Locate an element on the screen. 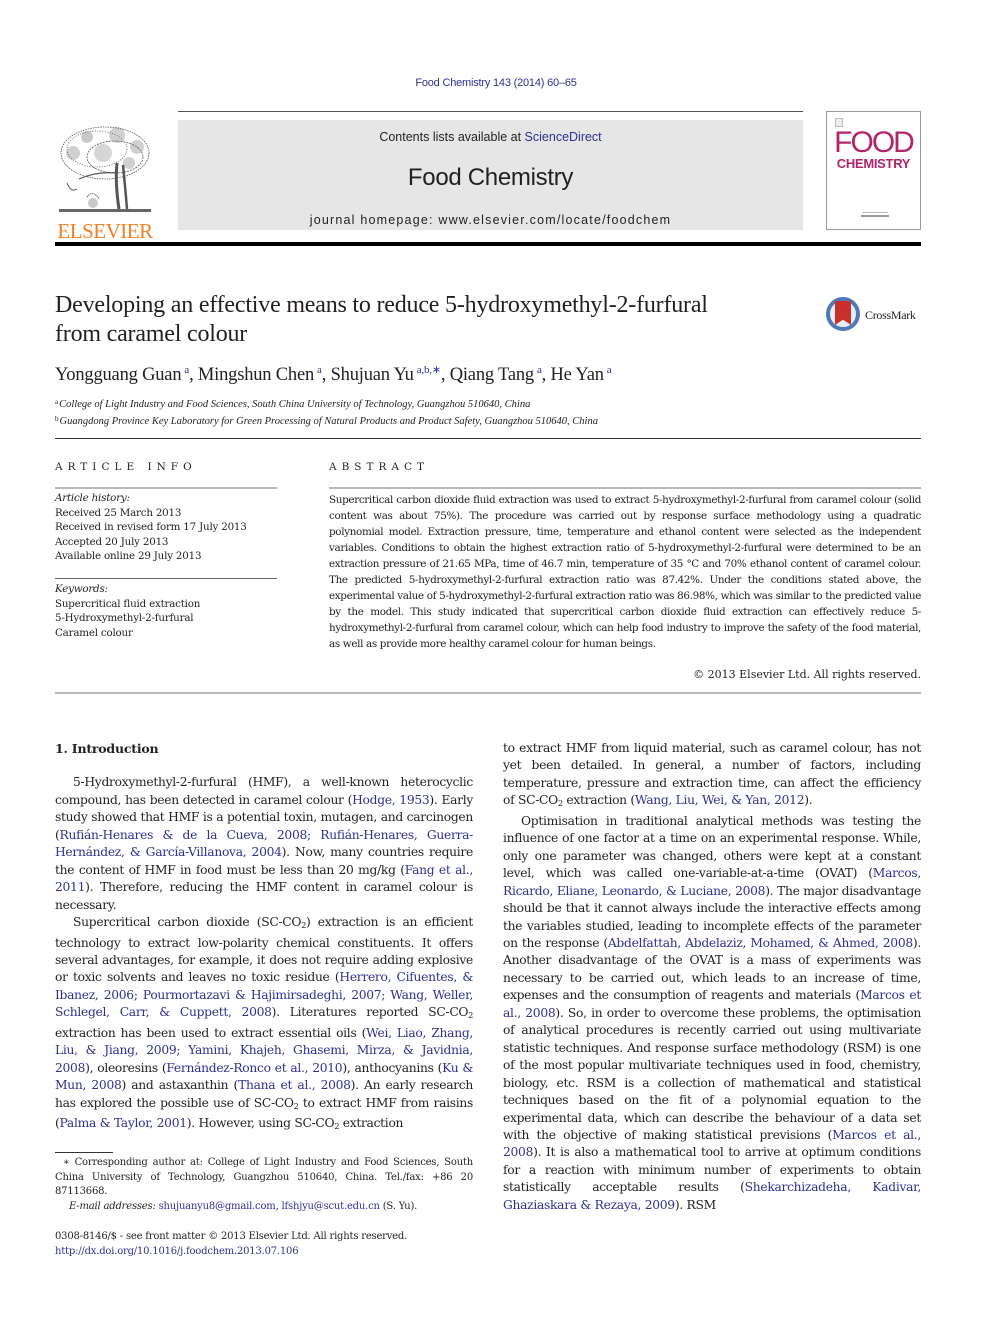 The width and height of the screenshot is (992, 1323). journal-citation: Food Chemistry 143 (2014) 60–65 is located at coordinates (496, 83).